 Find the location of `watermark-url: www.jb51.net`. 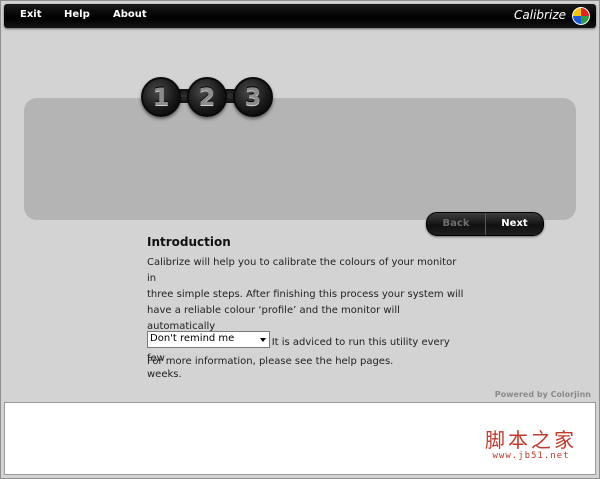

watermark-url: www.jb51.net is located at coordinates (531, 456).